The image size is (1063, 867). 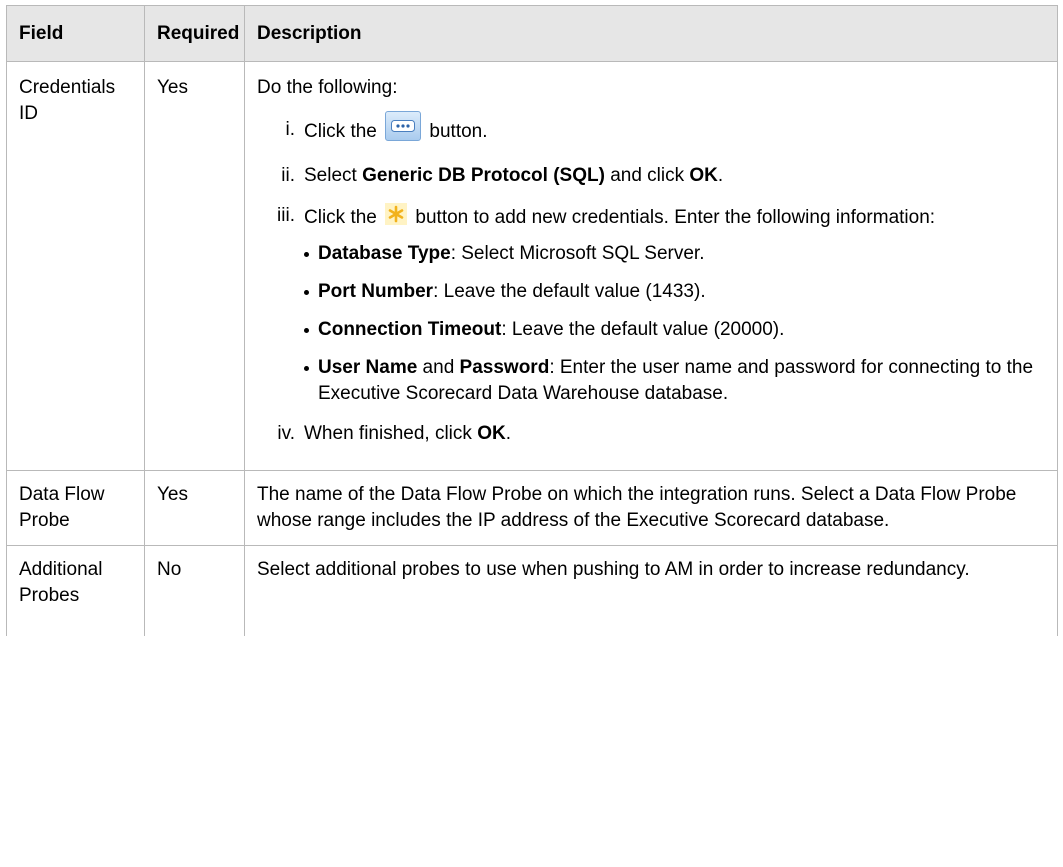 What do you see at coordinates (569, 291) in the screenshot?
I see `bullet-text: : Leave the default value (1433).` at bounding box center [569, 291].